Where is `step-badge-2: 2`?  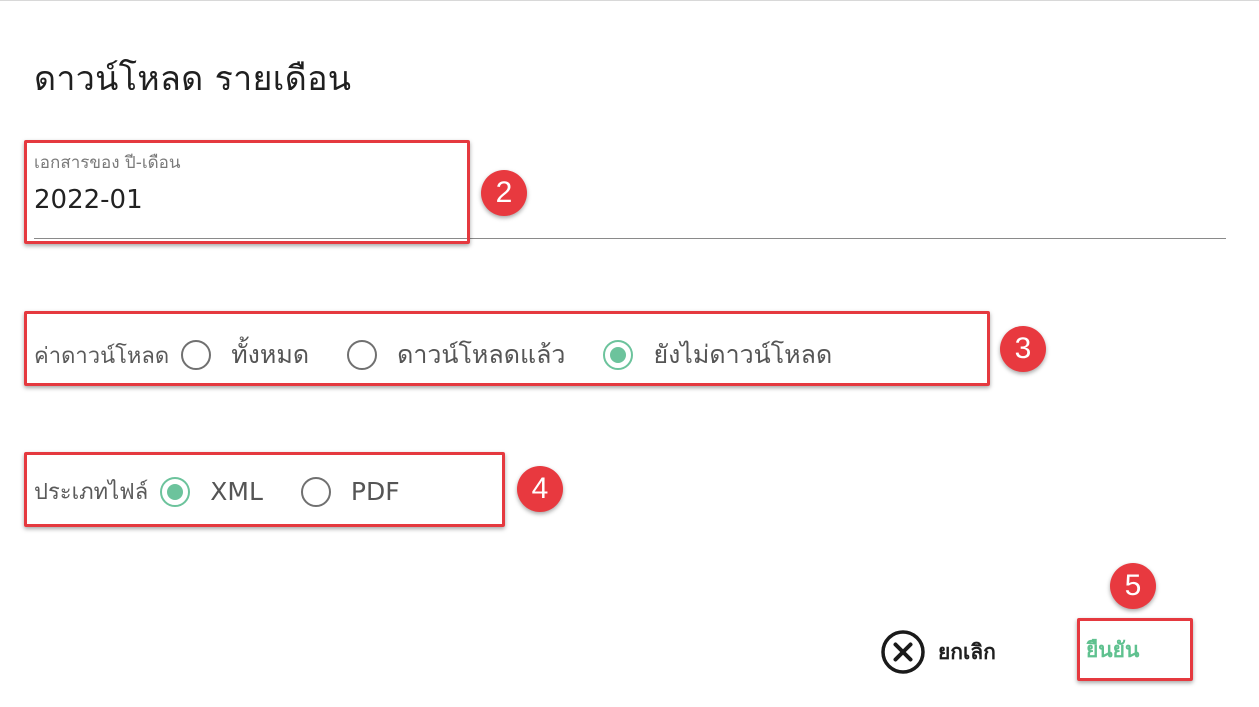 step-badge-2: 2 is located at coordinates (504, 193).